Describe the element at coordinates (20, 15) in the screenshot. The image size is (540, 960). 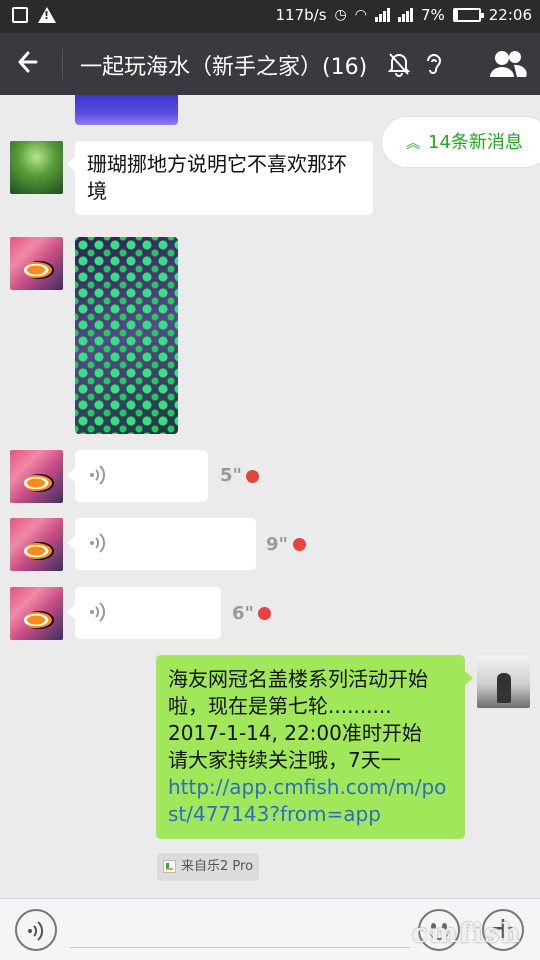
I see `notification-icon` at that location.